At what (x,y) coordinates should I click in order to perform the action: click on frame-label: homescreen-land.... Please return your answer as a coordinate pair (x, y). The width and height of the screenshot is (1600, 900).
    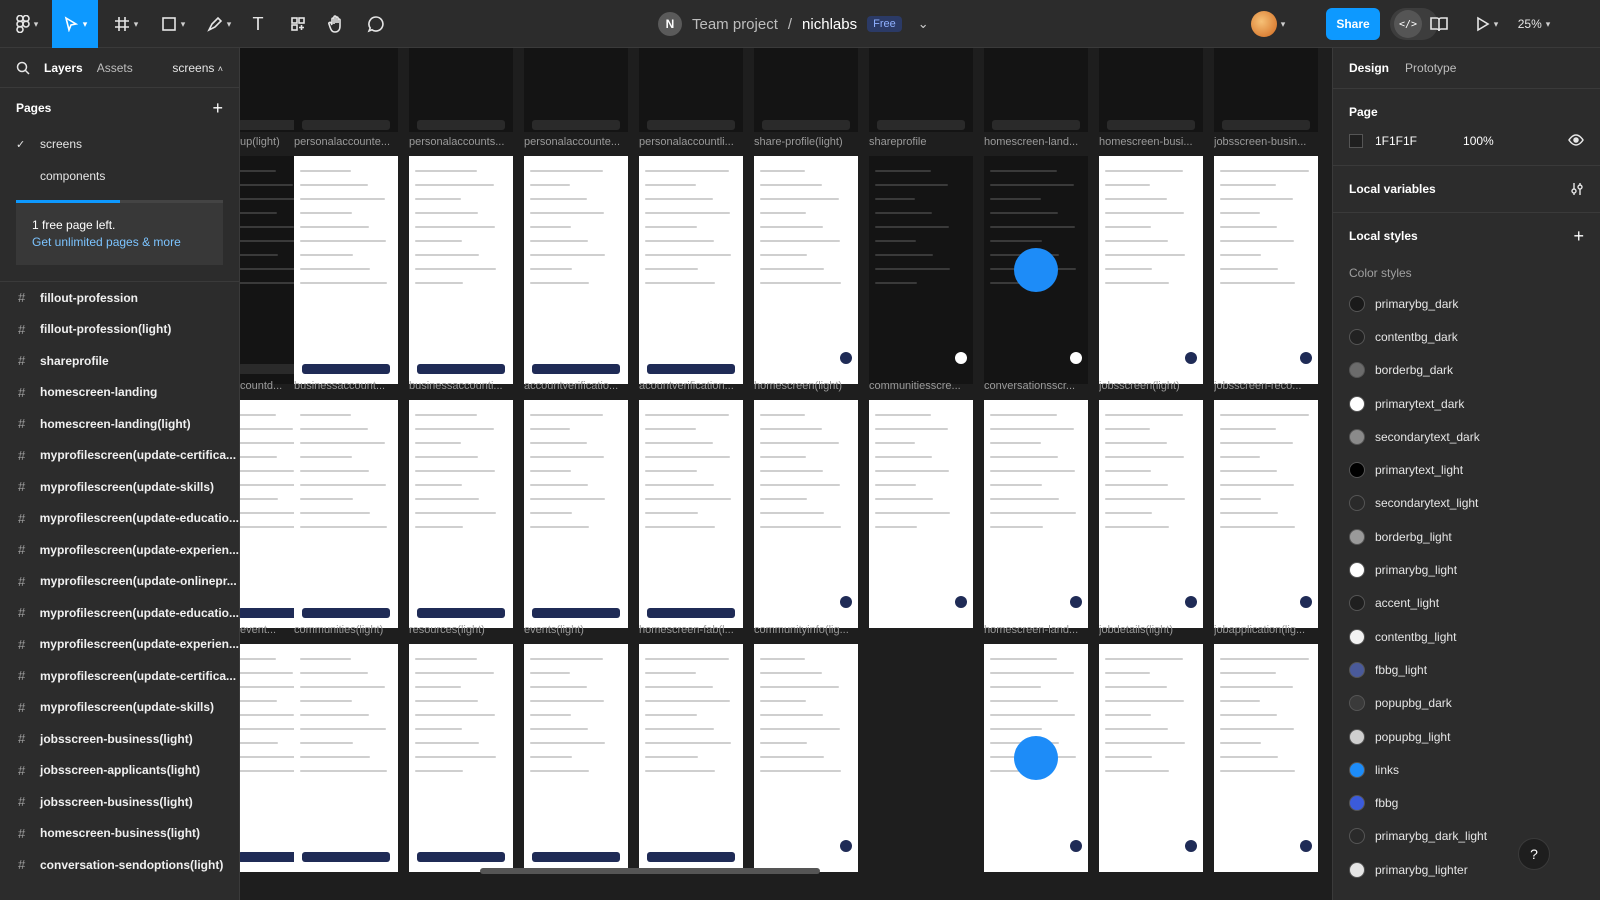
    Looking at the image, I should click on (1036, 142).